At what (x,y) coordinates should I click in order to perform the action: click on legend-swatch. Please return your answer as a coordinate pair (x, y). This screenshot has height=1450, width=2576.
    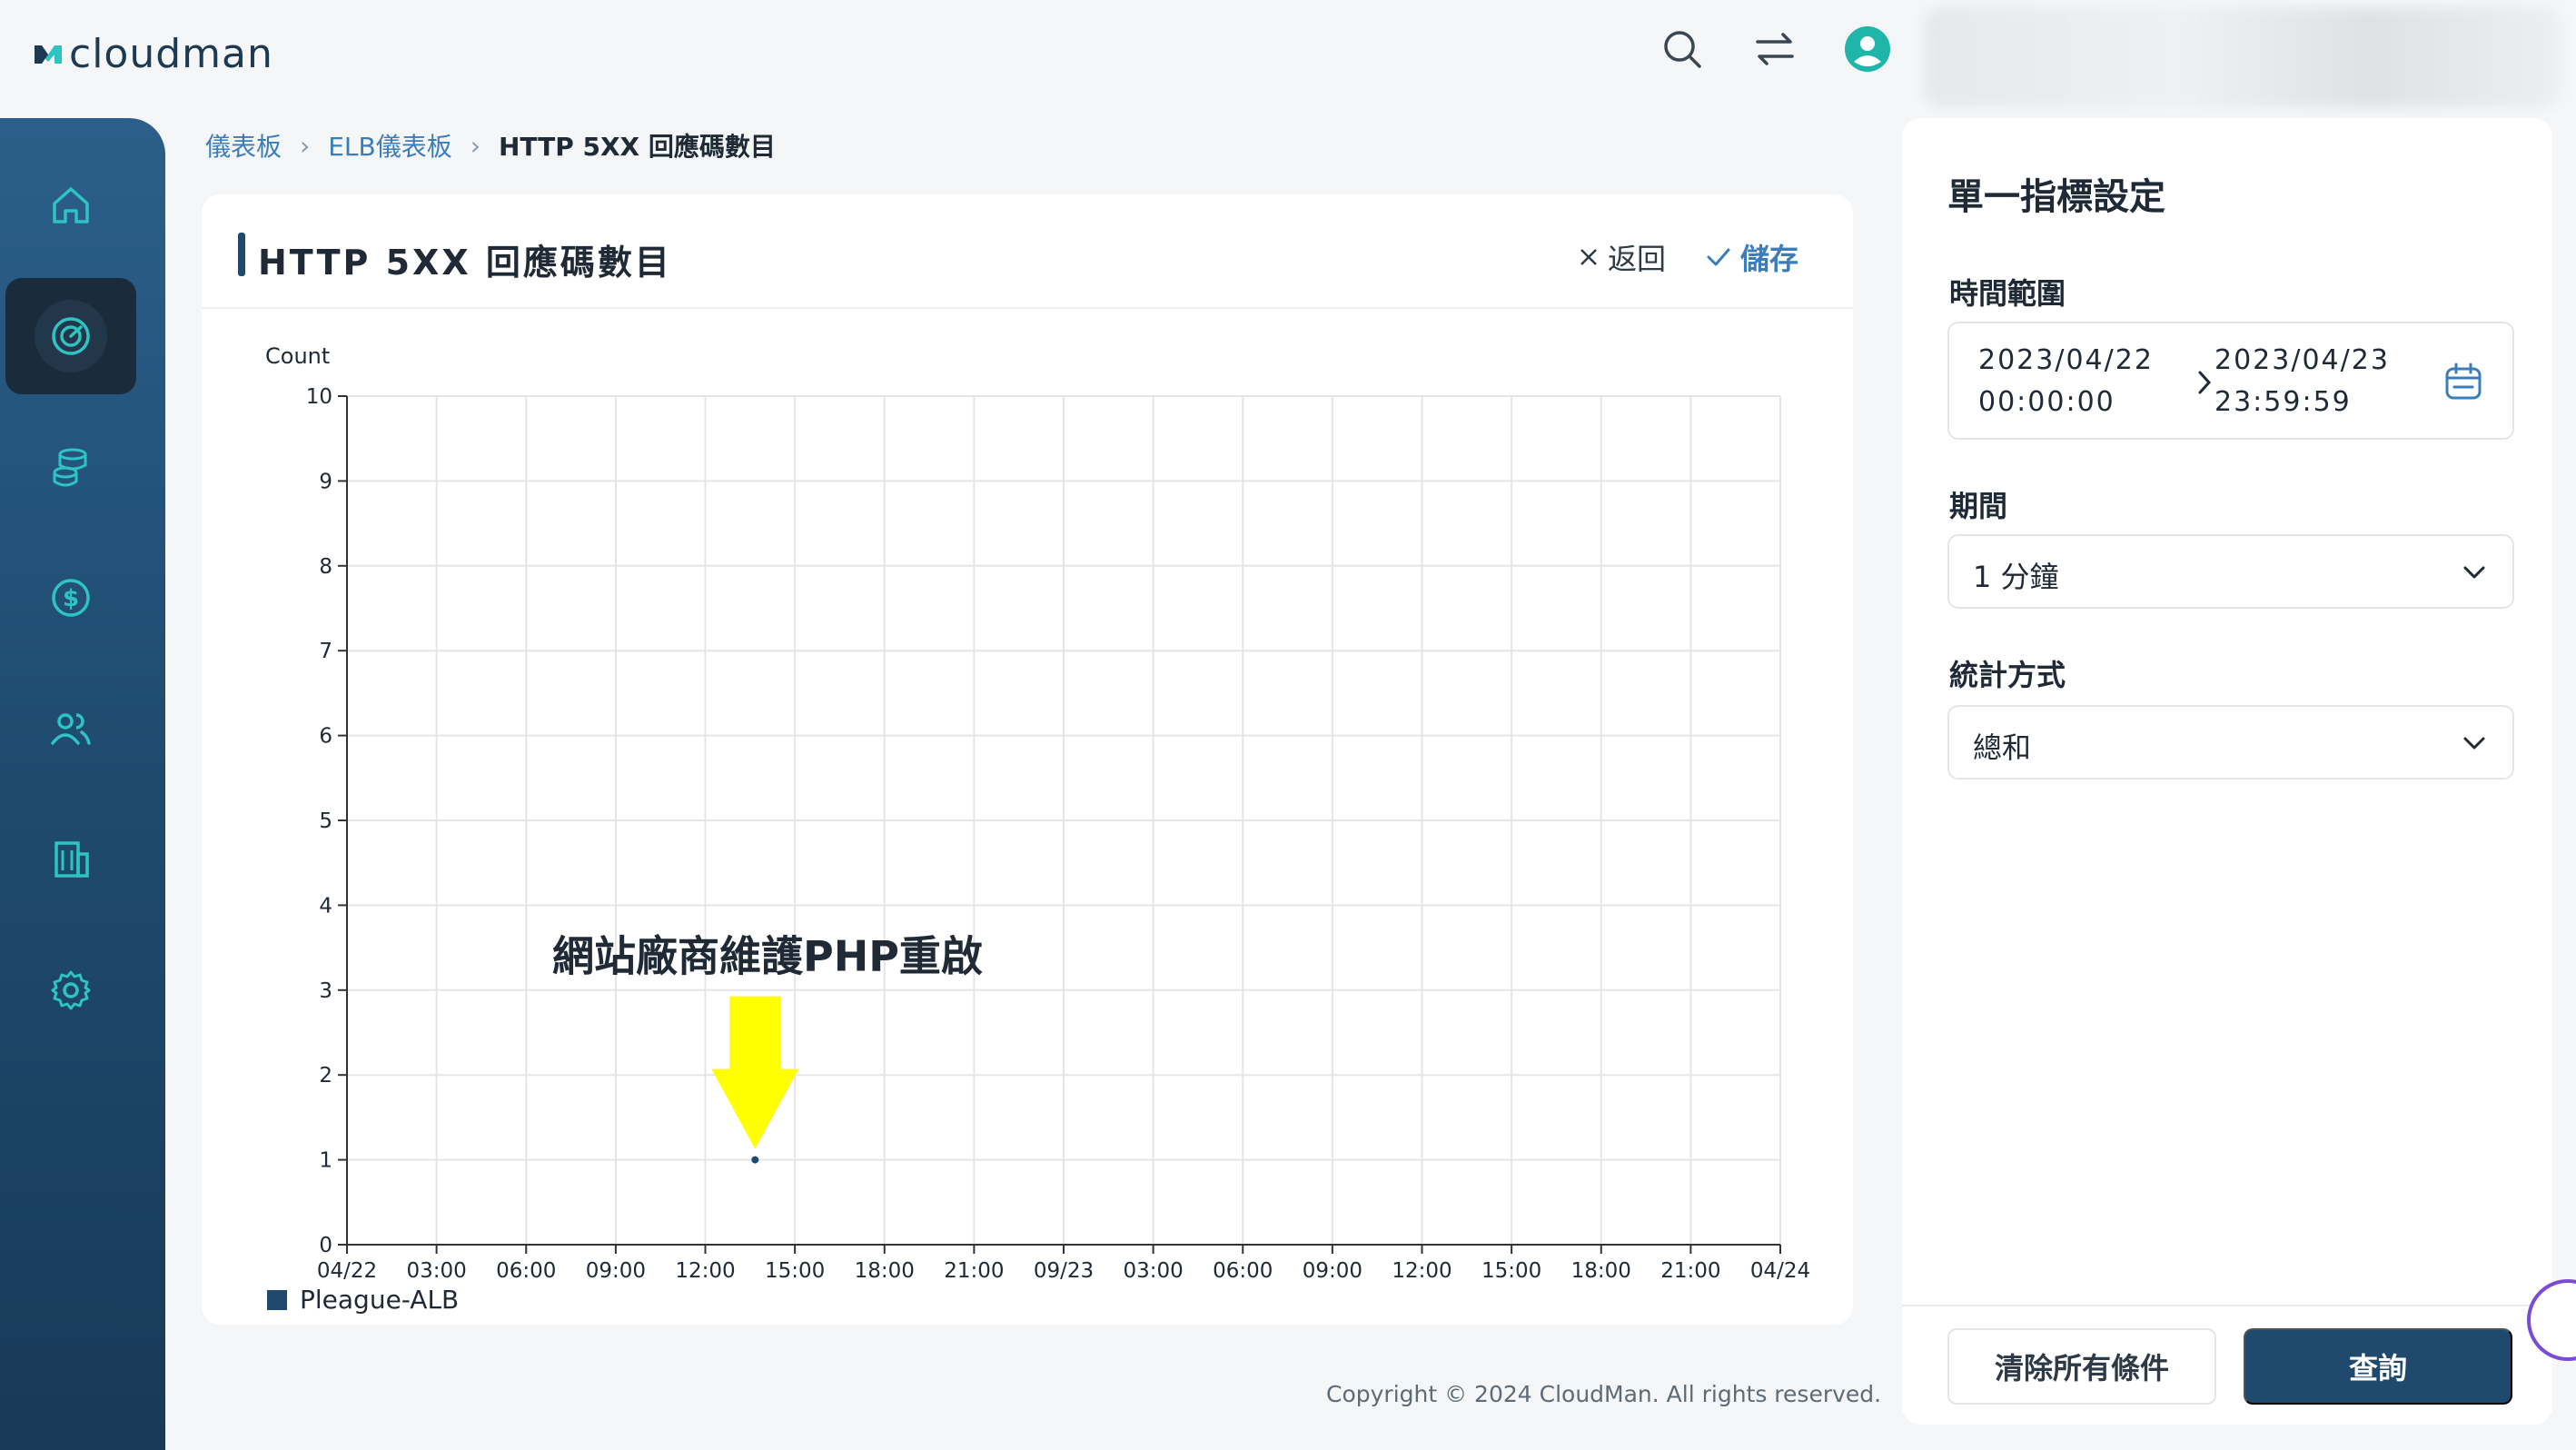
    Looking at the image, I should click on (277, 1300).